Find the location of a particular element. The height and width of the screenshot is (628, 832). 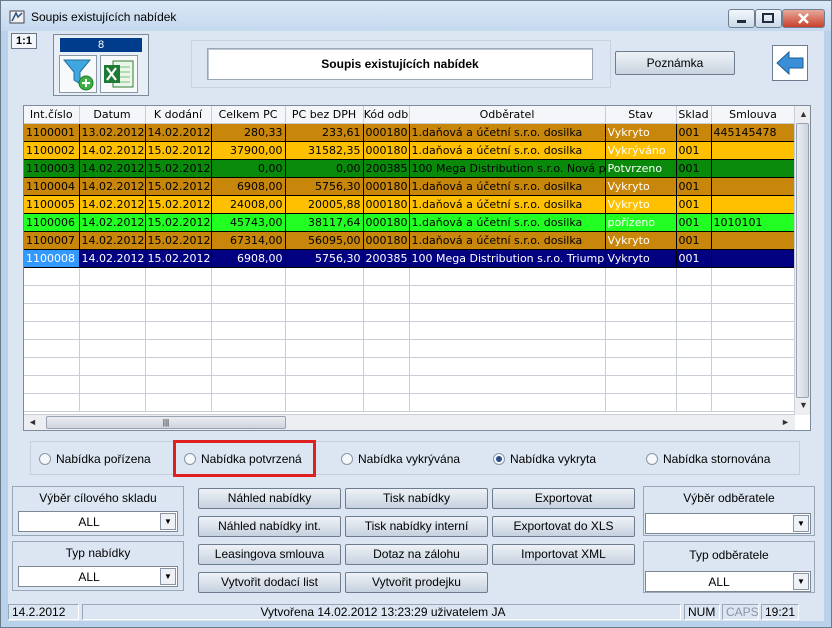

column-header: Sklad is located at coordinates (694, 115).